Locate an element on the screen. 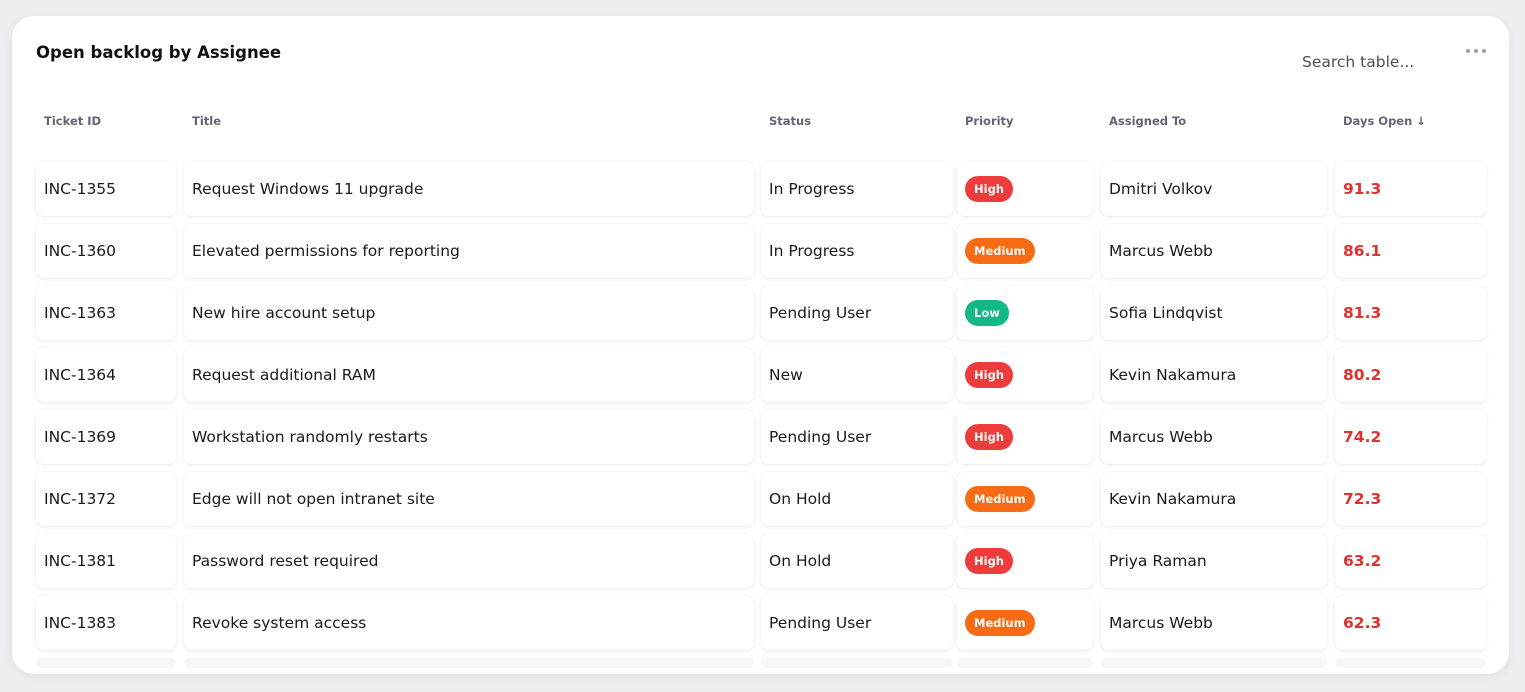  ticket-id-text: INC-1383 is located at coordinates (80, 623).